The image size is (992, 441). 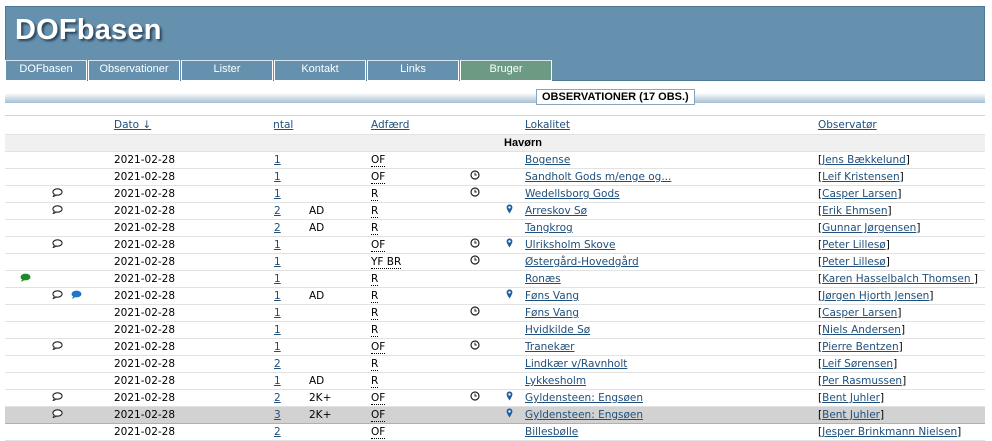 What do you see at coordinates (277, 415) in the screenshot?
I see `obs-count-link: 3` at bounding box center [277, 415].